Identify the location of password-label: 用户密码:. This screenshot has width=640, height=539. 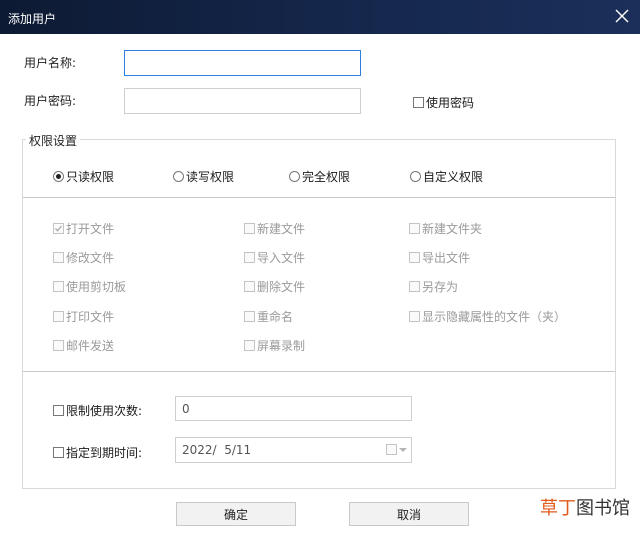
(50, 101).